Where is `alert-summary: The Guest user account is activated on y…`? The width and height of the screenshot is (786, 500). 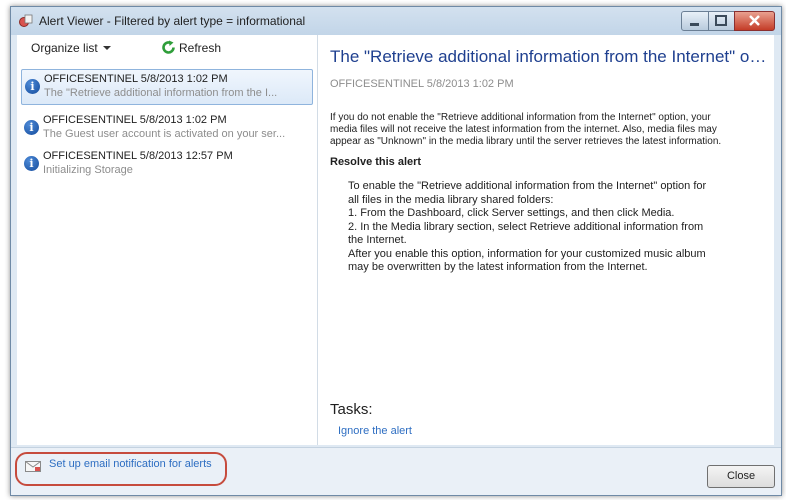 alert-summary: The Guest user account is activated on y… is located at coordinates (164, 134).